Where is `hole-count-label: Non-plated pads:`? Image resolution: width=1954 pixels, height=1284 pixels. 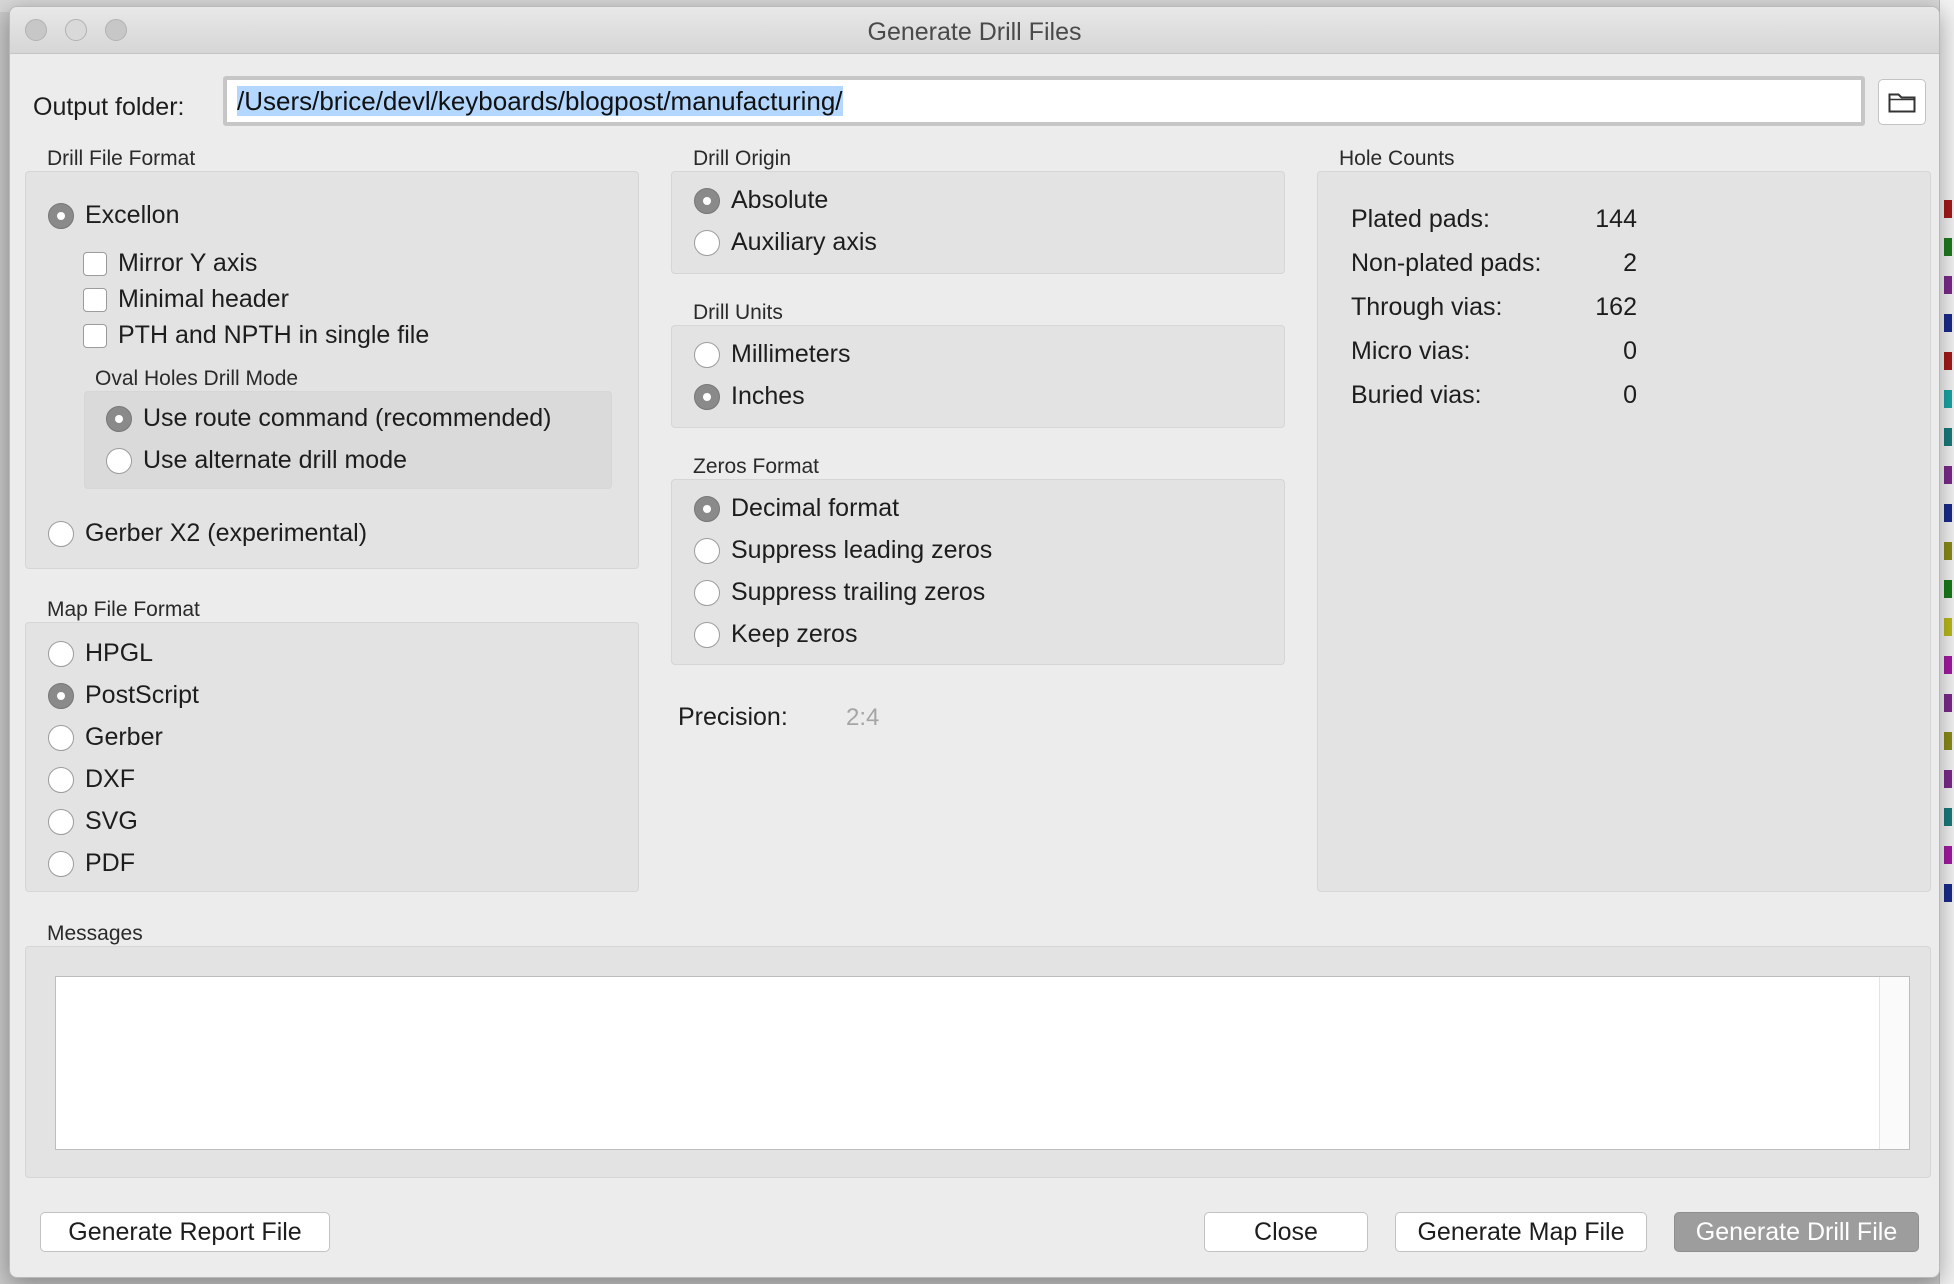 hole-count-label: Non-plated pads: is located at coordinates (1446, 263).